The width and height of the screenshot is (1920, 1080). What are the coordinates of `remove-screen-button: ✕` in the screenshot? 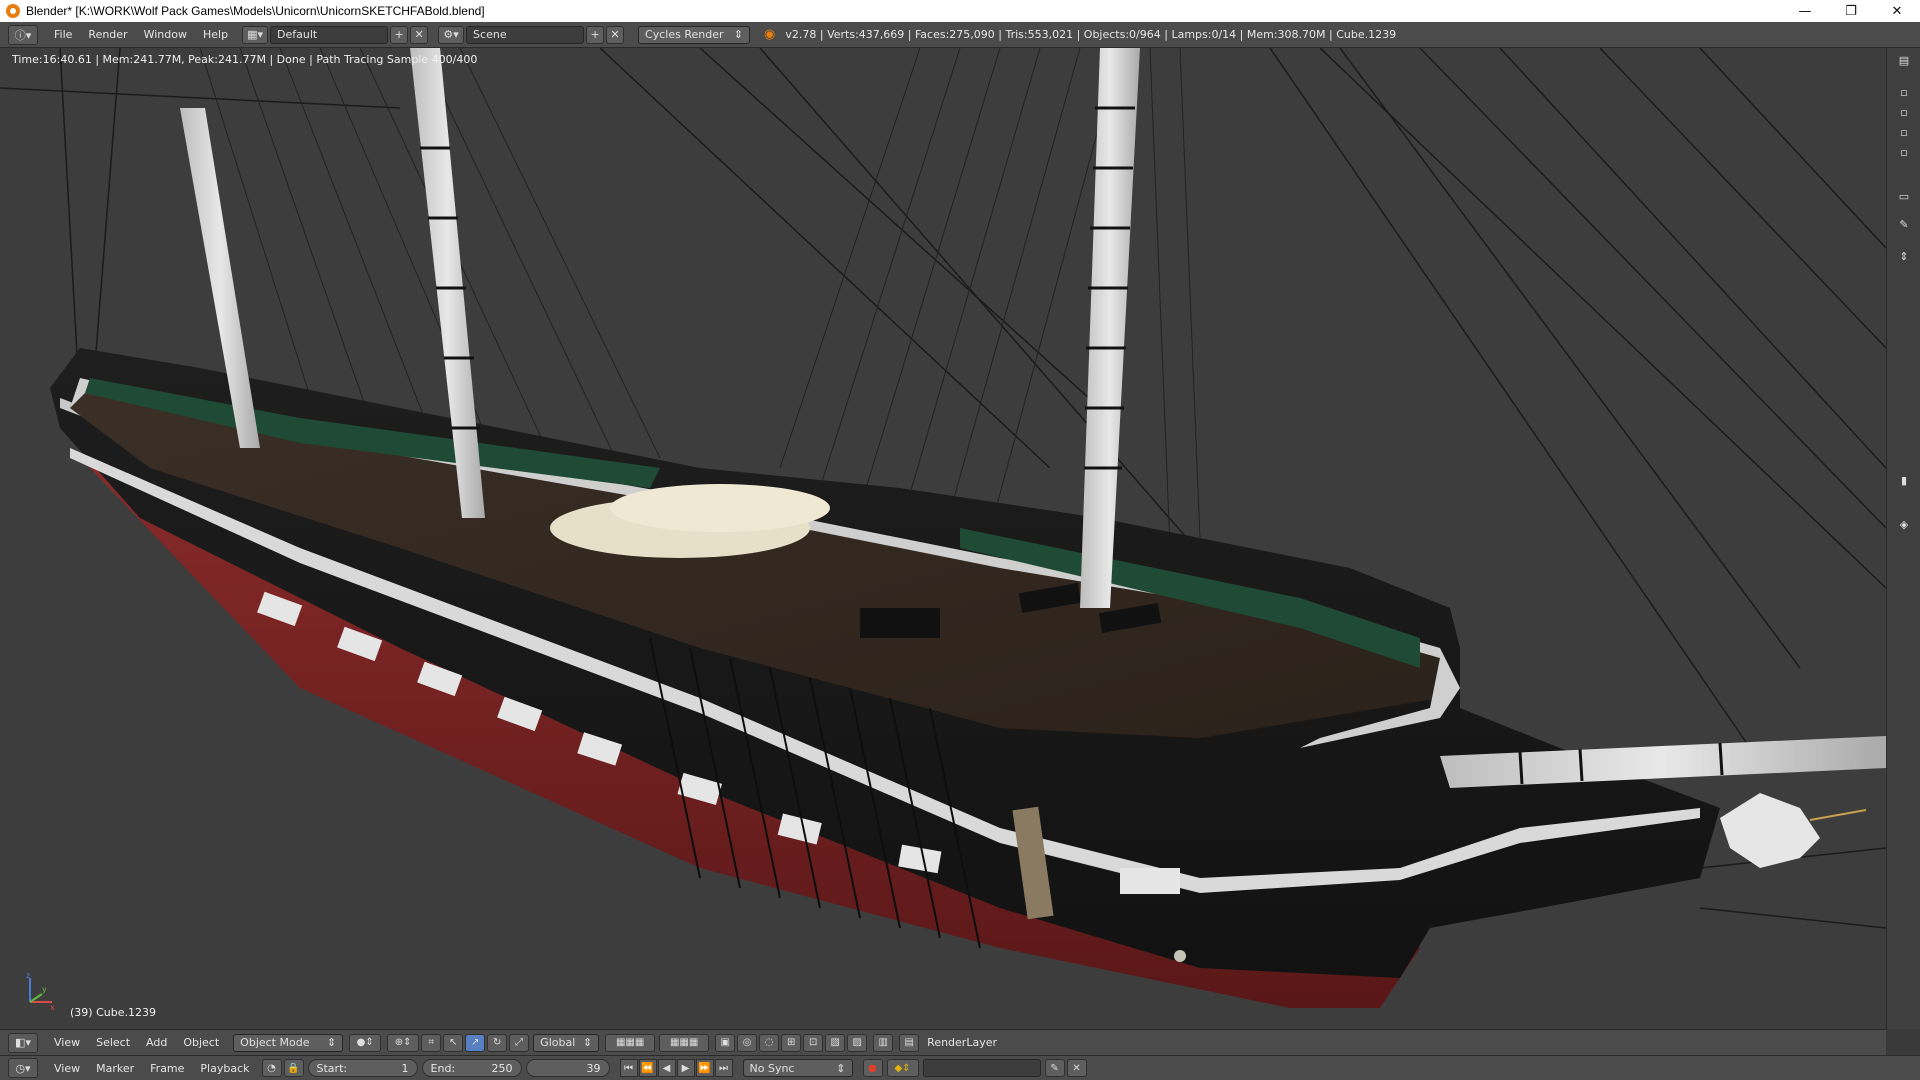 It's located at (419, 34).